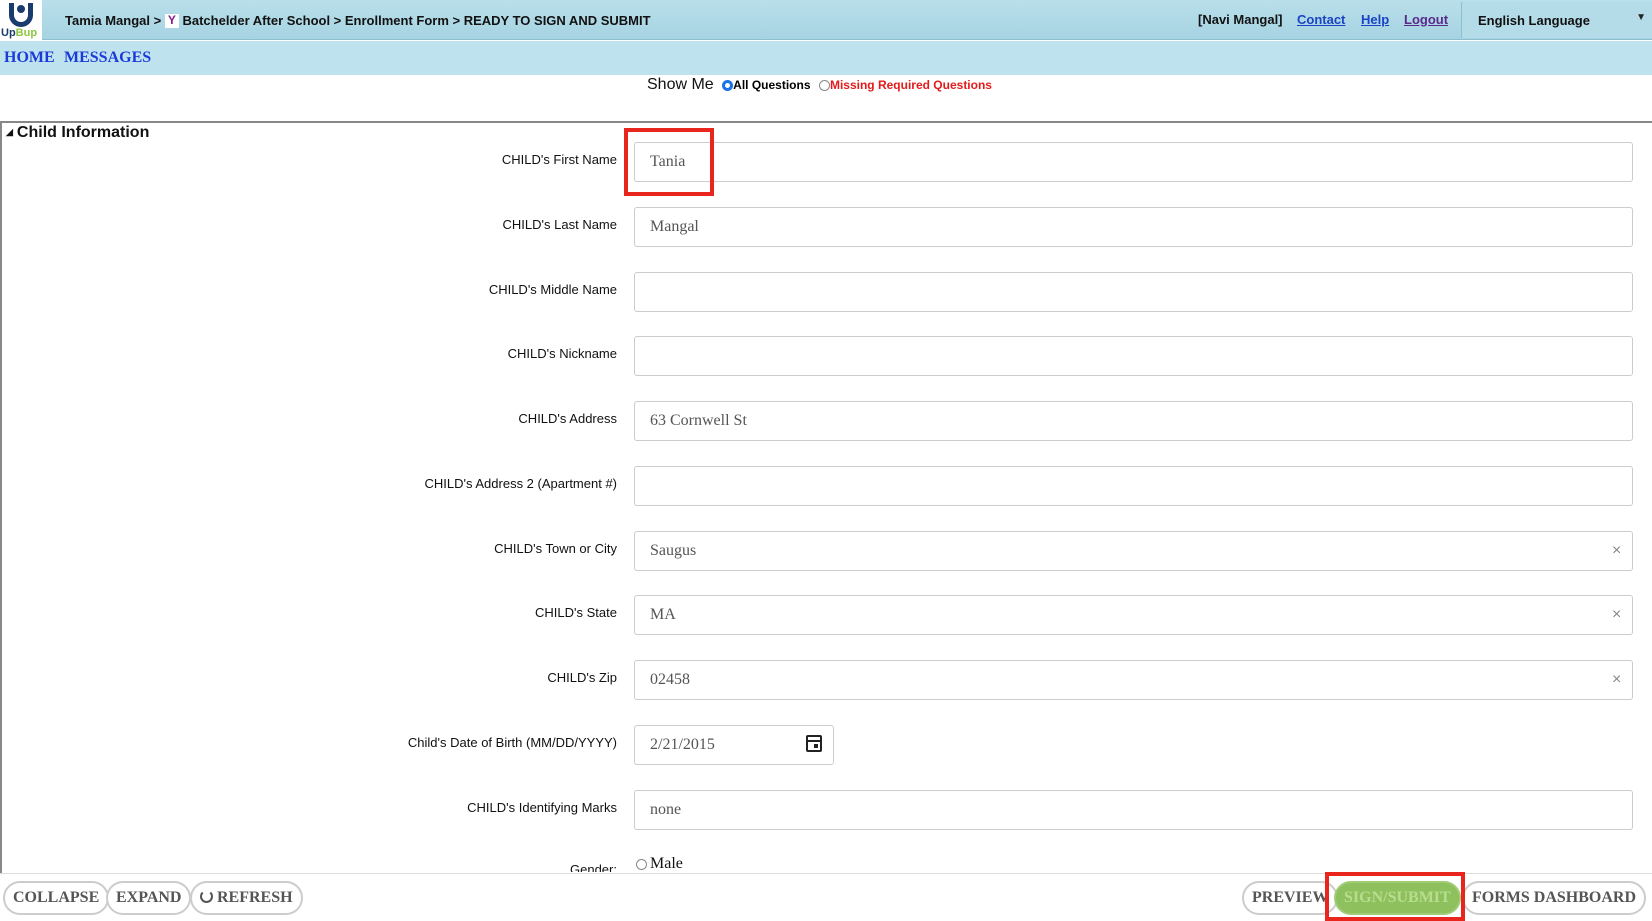  What do you see at coordinates (1554, 898) in the screenshot?
I see `forms-dashboard-button: FORMS DASHBOARD` at bounding box center [1554, 898].